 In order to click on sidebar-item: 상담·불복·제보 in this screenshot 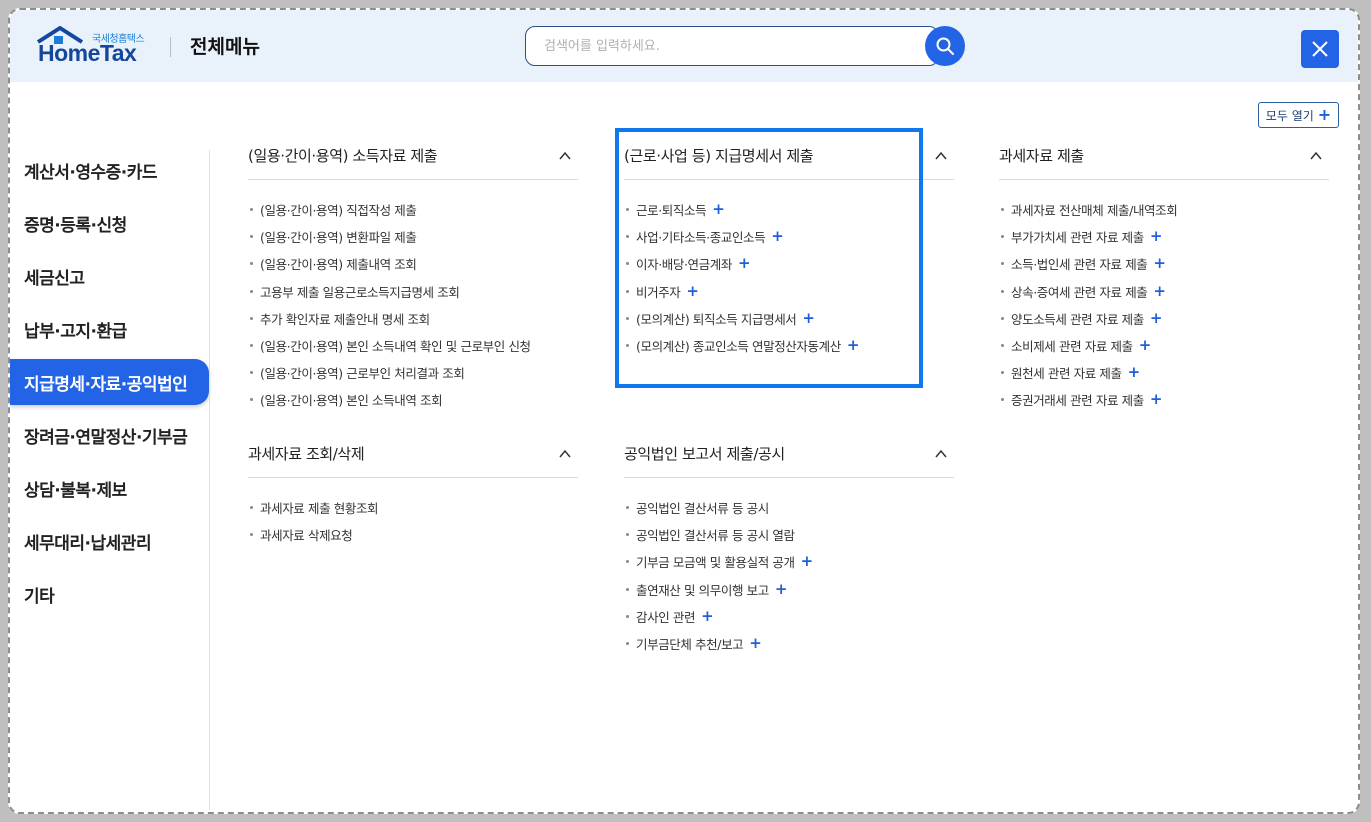, I will do `click(110, 488)`.